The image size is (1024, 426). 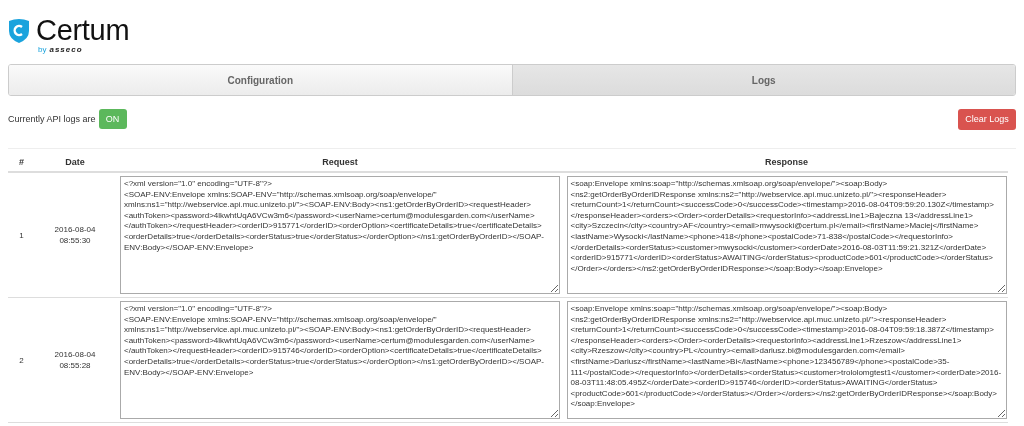 I want to click on company-name: asseco, so click(x=66, y=49).